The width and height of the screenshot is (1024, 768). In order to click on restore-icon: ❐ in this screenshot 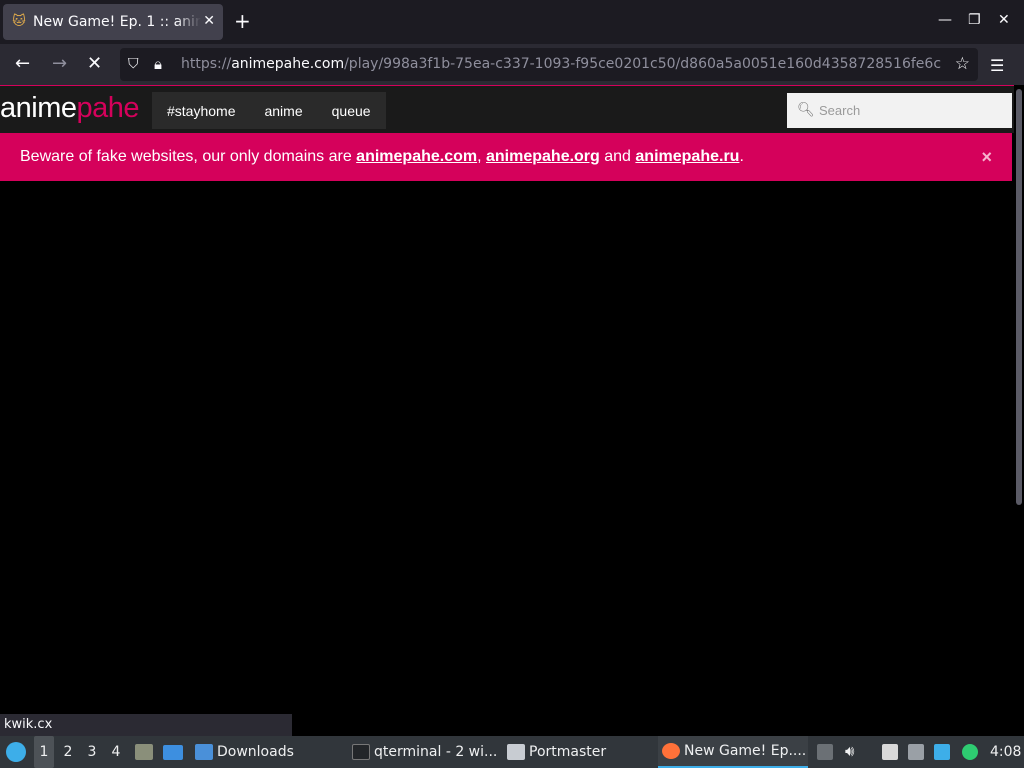, I will do `click(974, 20)`.